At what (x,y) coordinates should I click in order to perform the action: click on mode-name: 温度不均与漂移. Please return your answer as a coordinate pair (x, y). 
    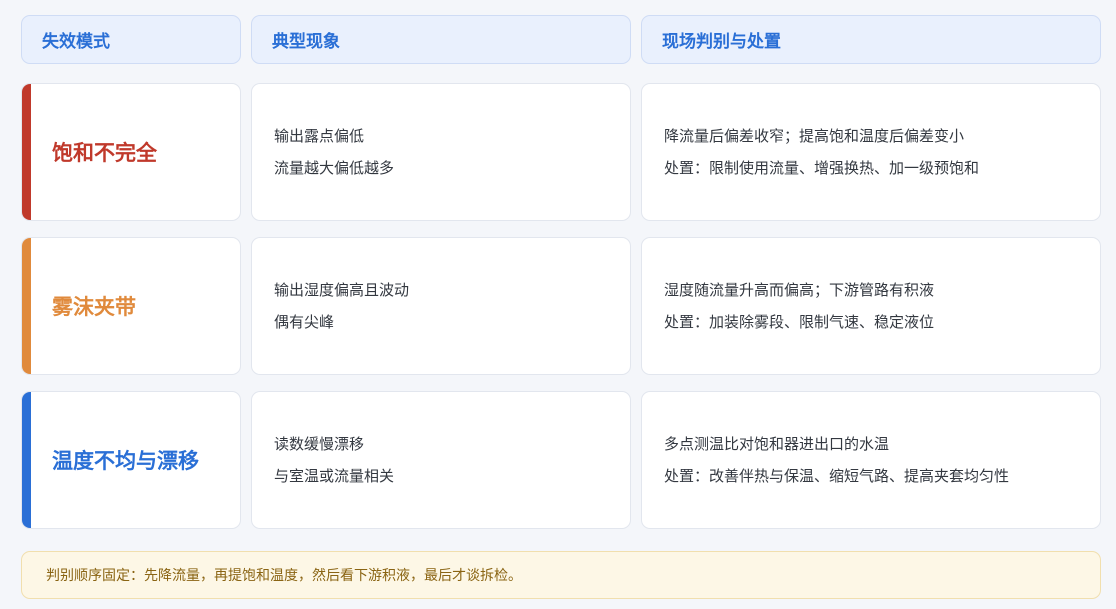
    Looking at the image, I should click on (125, 461).